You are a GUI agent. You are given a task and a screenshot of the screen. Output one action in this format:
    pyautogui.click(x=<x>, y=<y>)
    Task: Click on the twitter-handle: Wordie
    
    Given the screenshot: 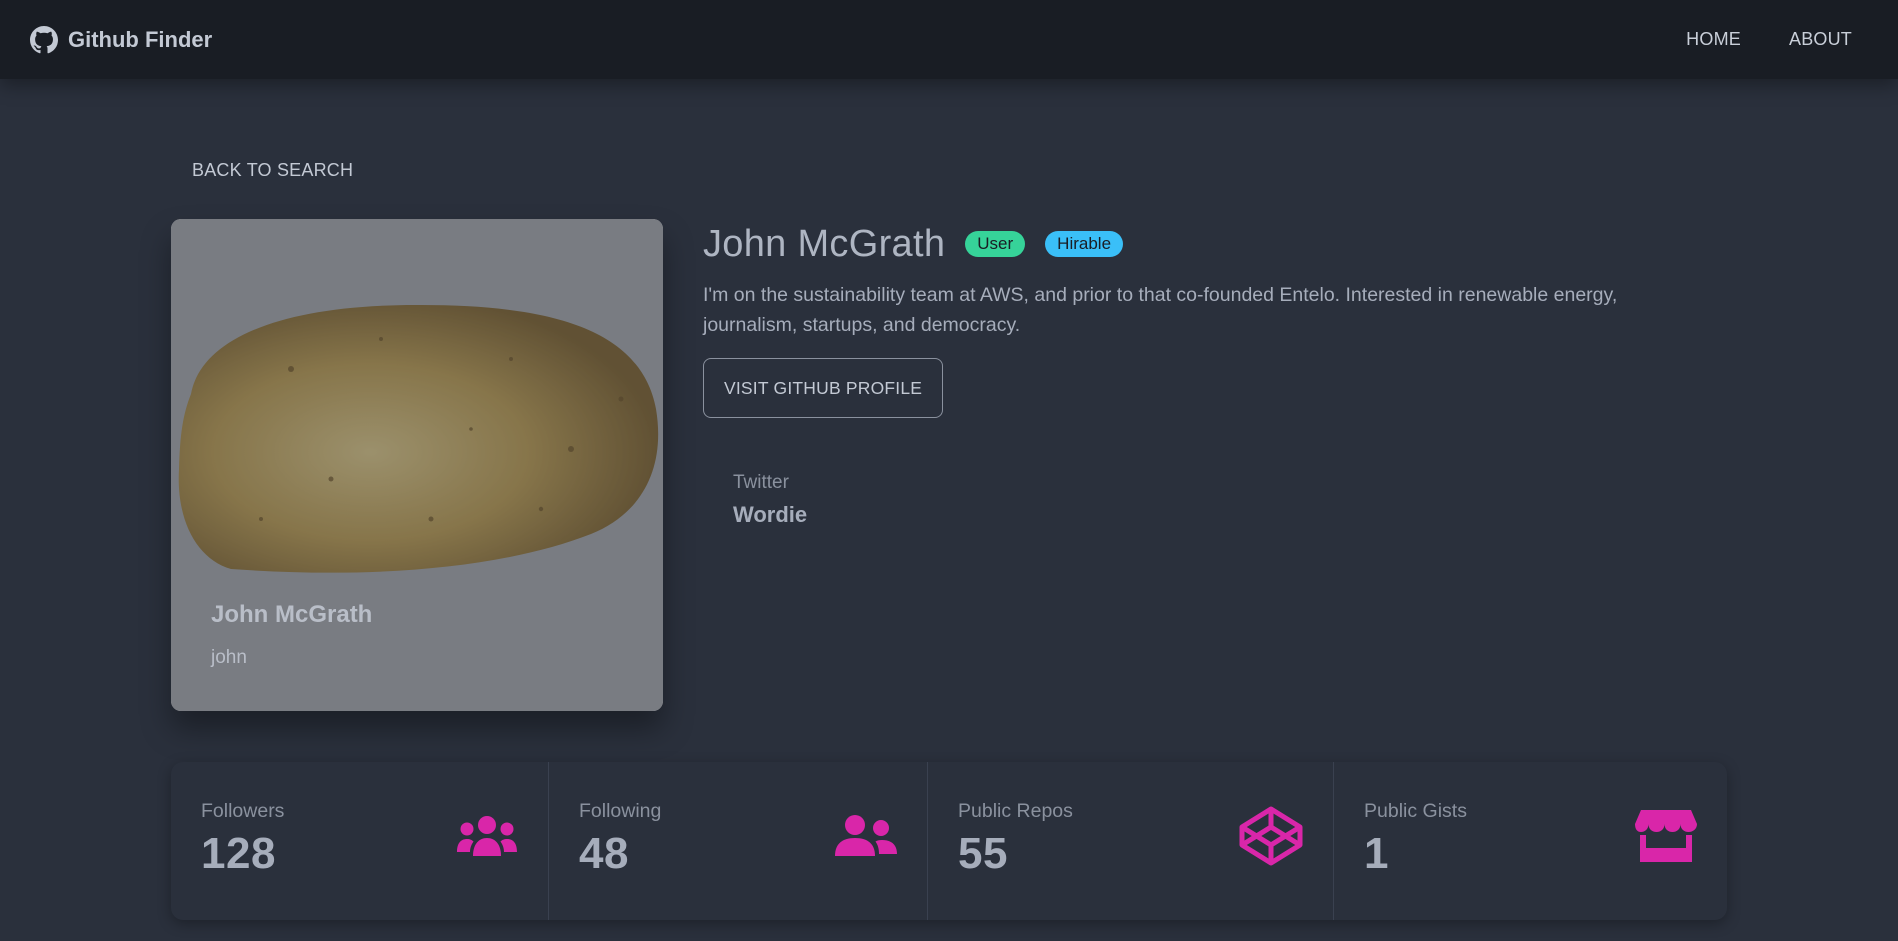 What is the action you would take?
    pyautogui.click(x=1228, y=515)
    